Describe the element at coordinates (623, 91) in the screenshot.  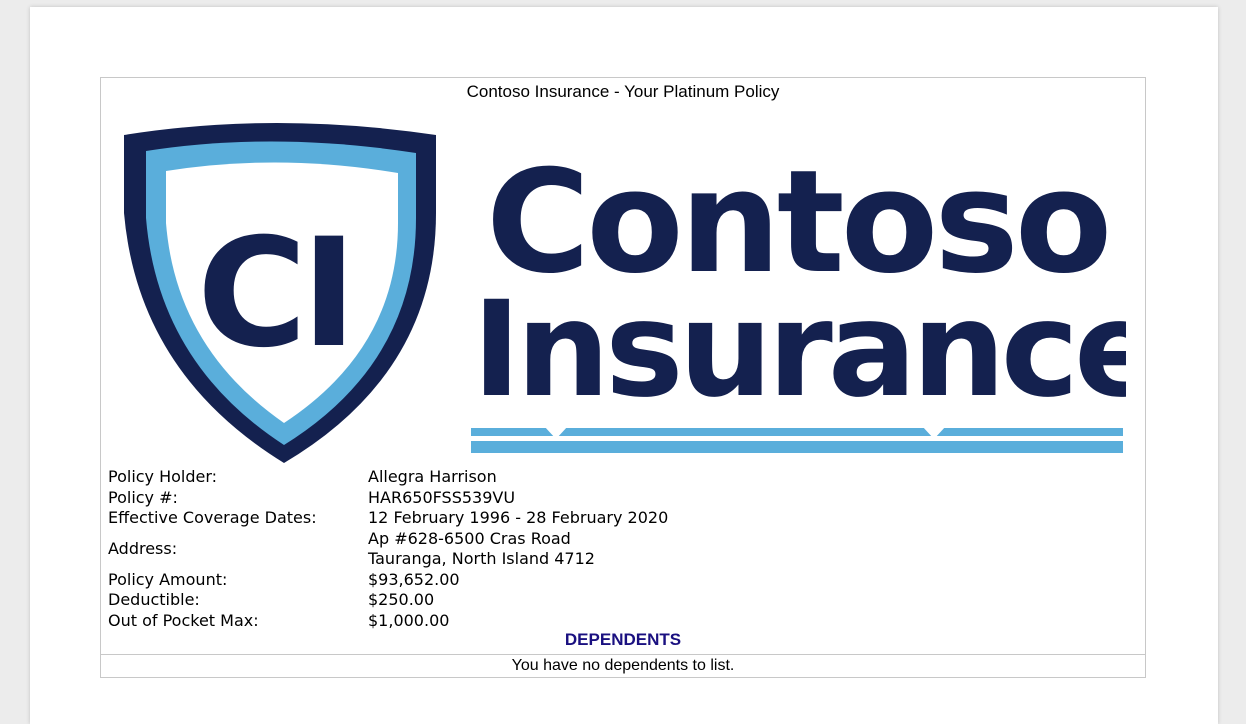
I see `document-title: Contoso Insurance - Your Platinum Policy` at that location.